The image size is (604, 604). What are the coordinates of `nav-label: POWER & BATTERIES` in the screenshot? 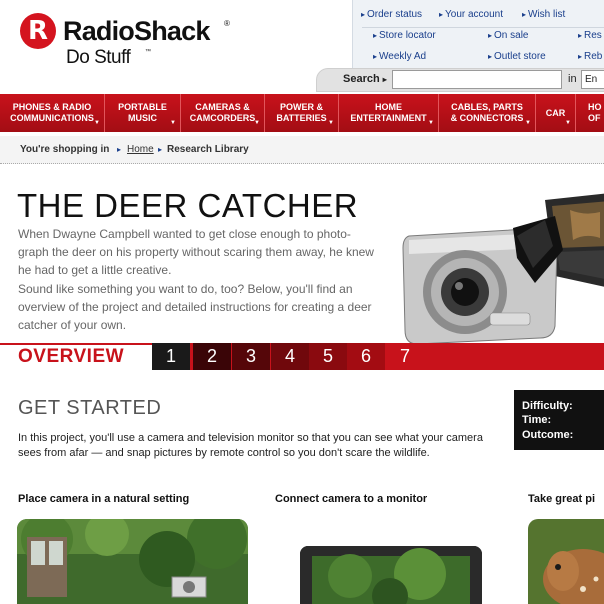 It's located at (301, 112).